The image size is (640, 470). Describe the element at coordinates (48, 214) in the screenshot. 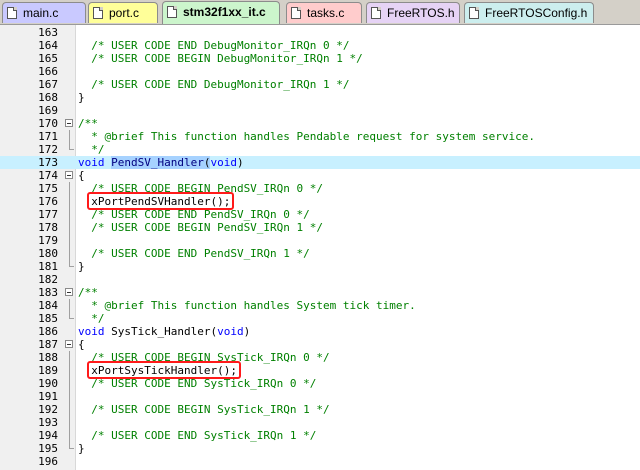

I see `line-number: 177` at that location.